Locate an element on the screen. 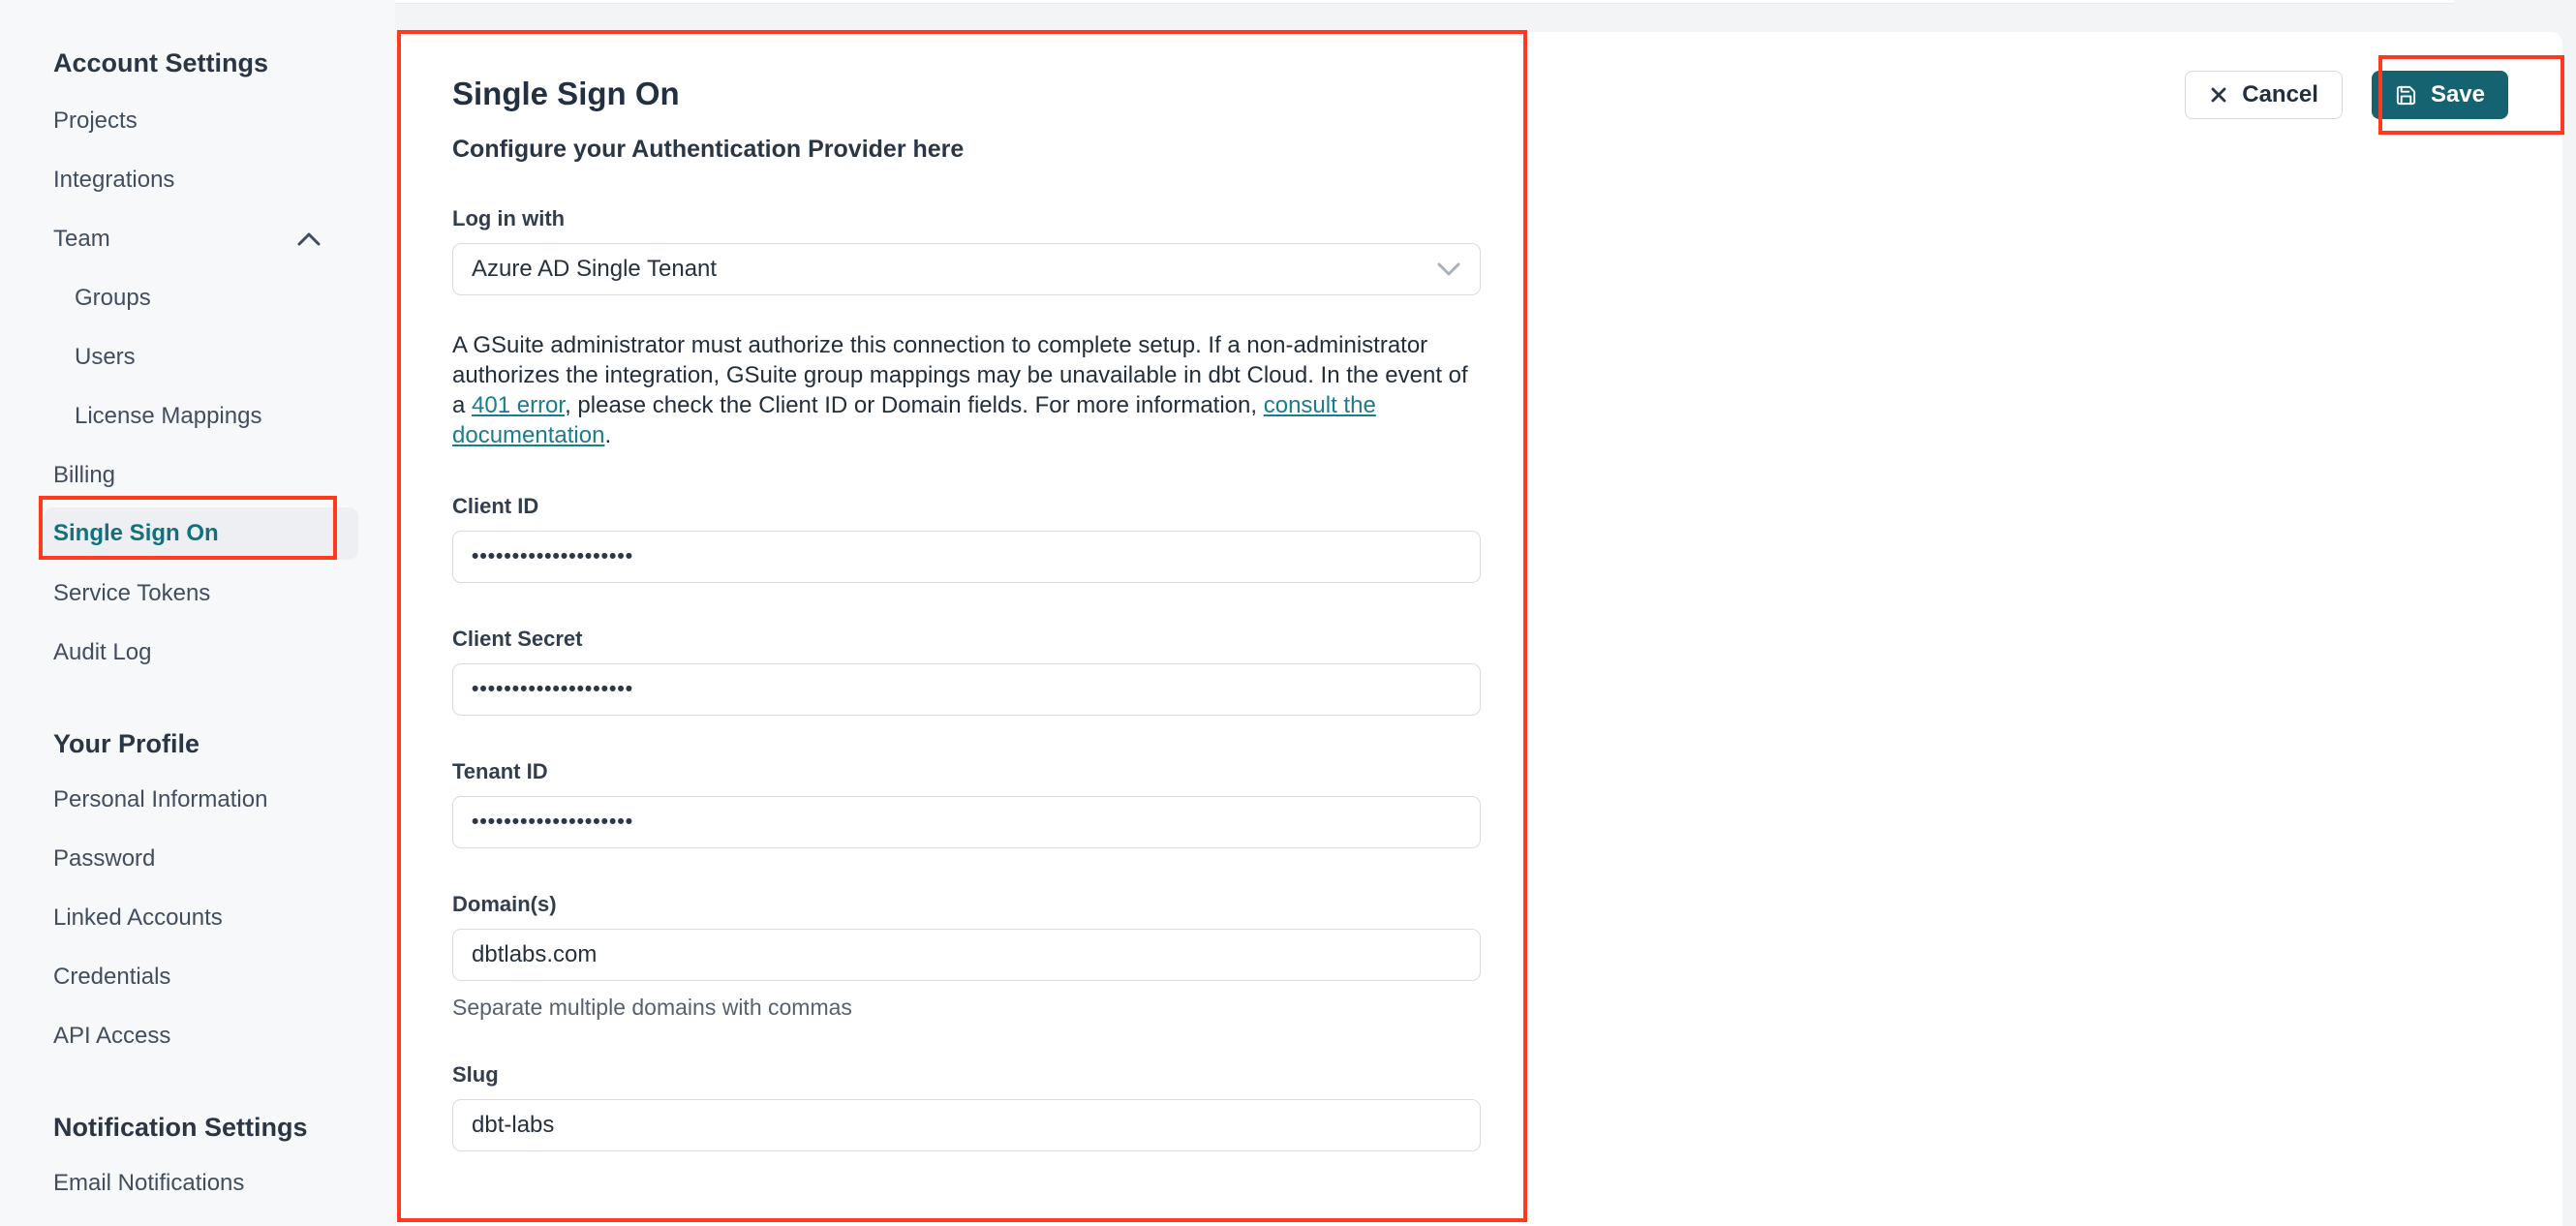 The image size is (2576, 1226). sidebar-item-email-notifications: Email Notifications is located at coordinates (197, 1182).